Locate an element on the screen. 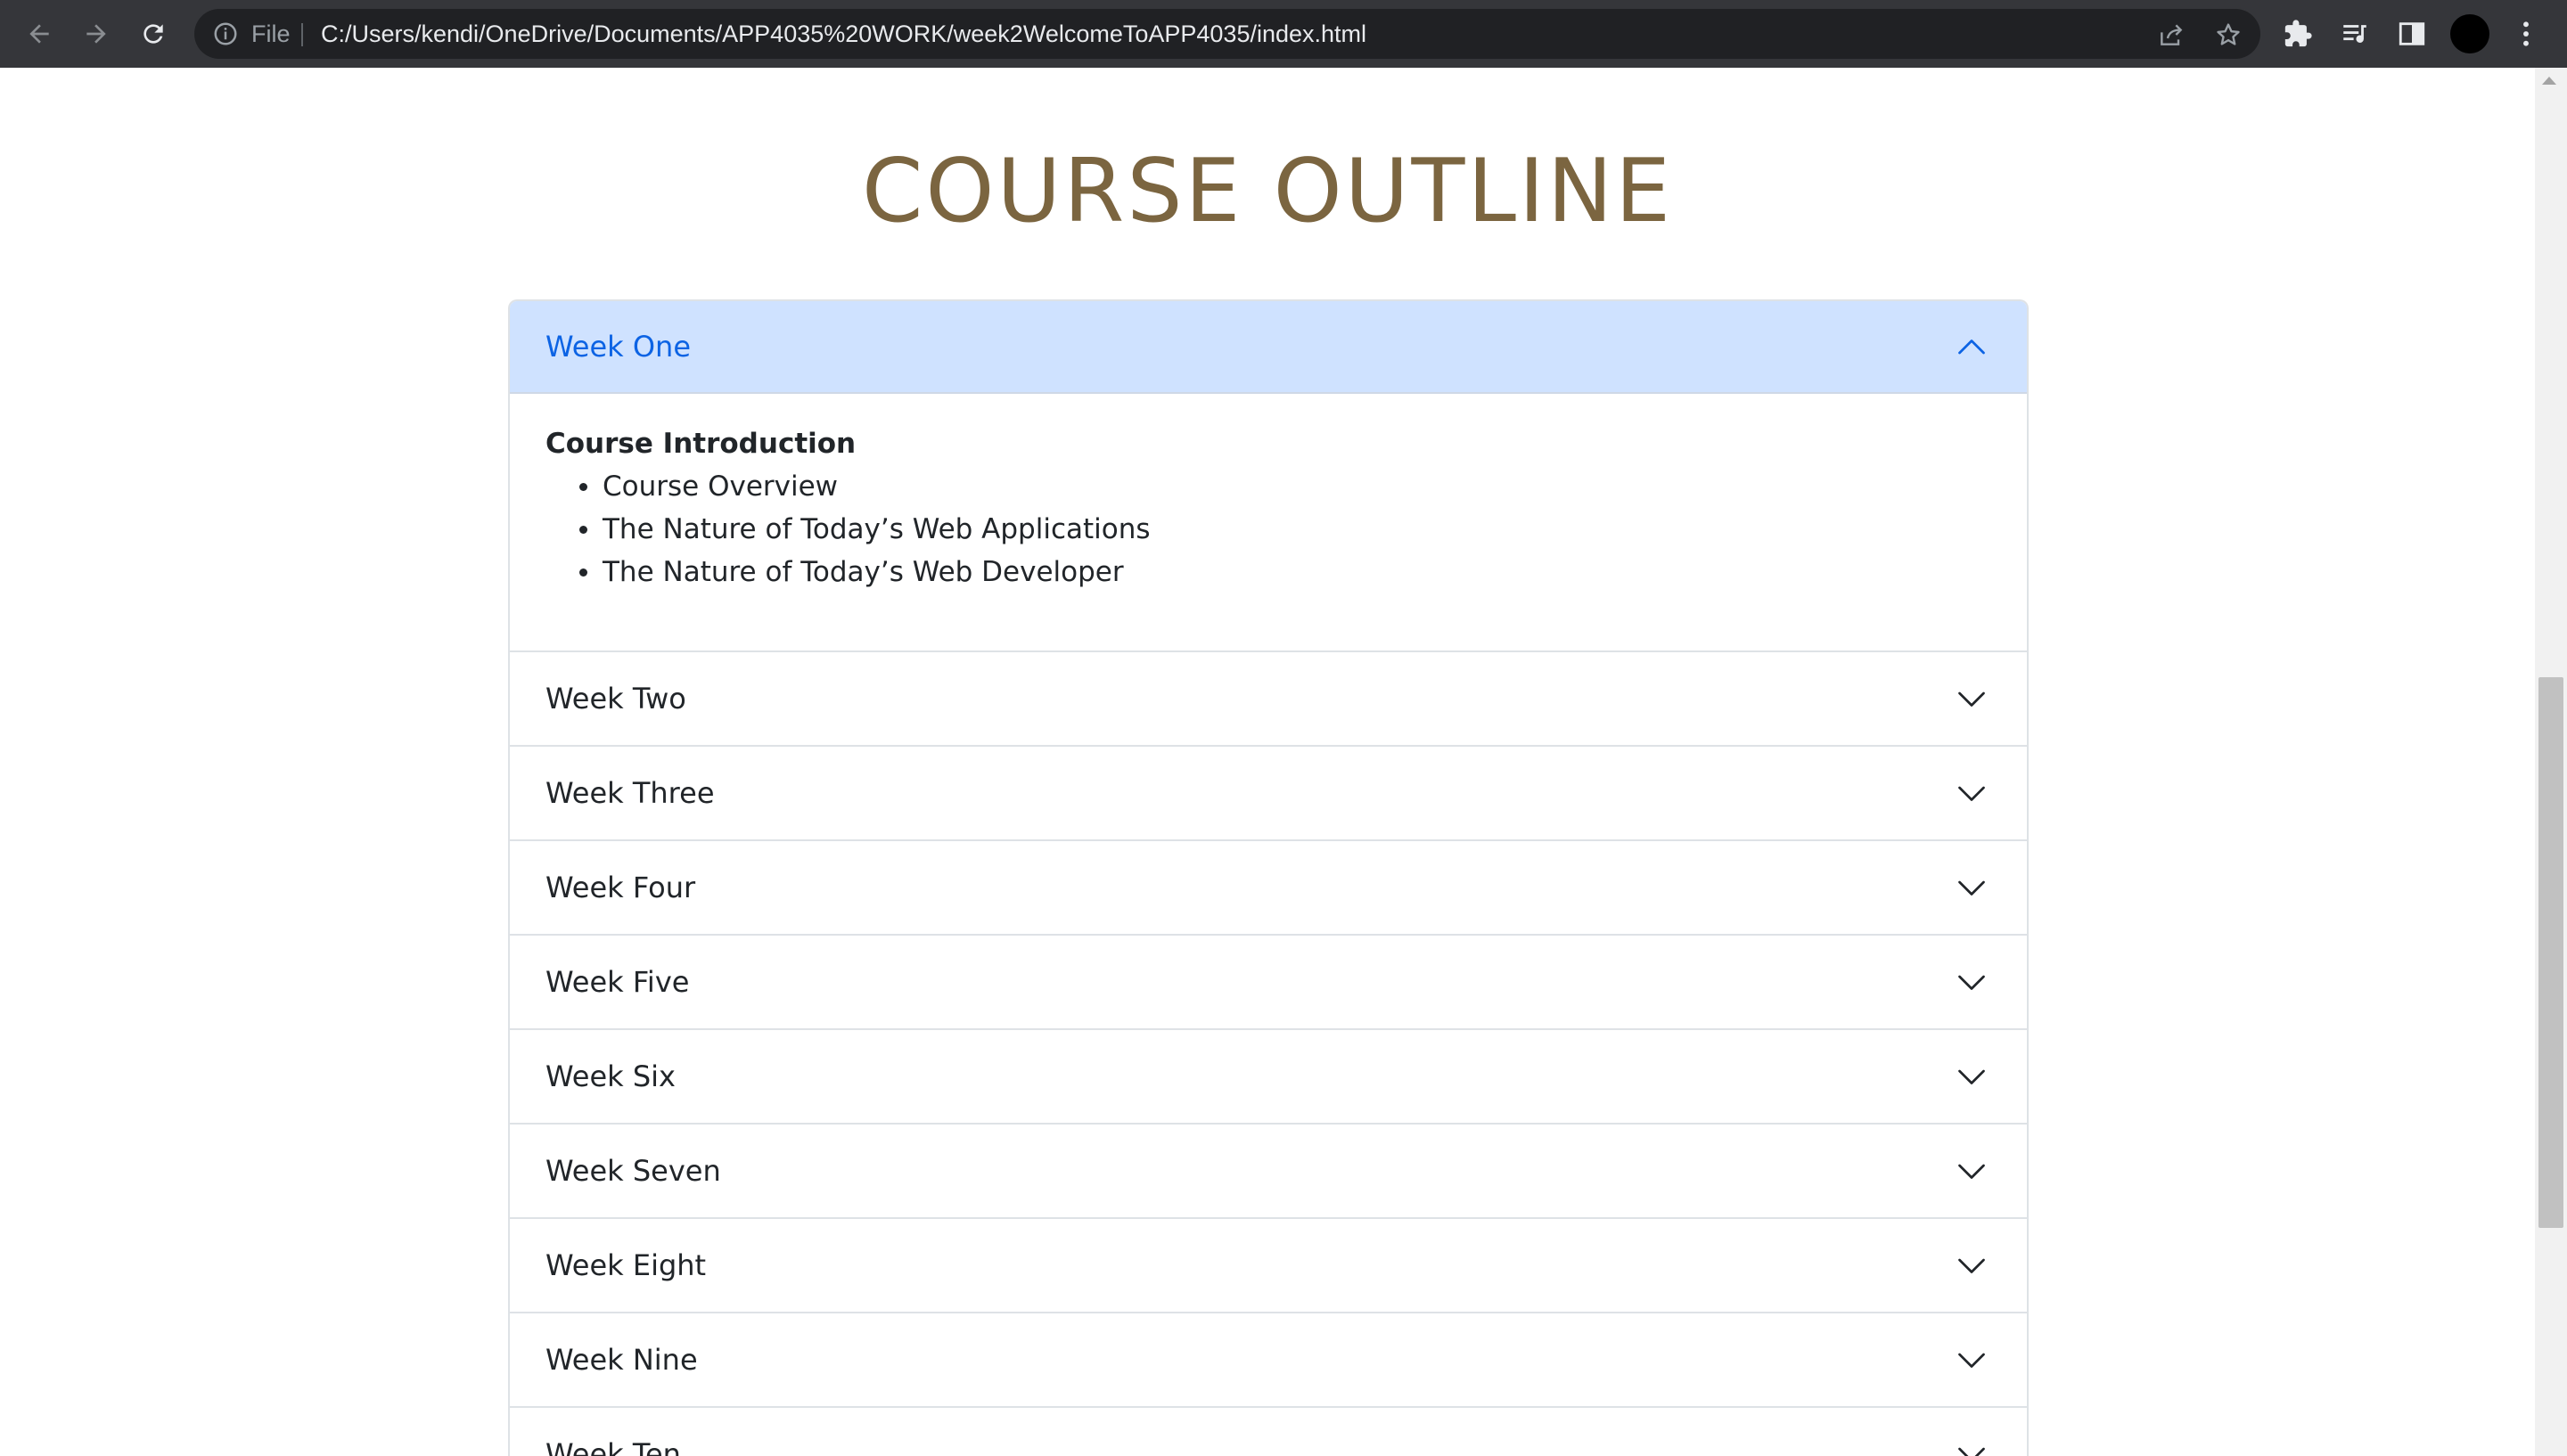  topic-list-item: The Nature of Today’s Web Developer is located at coordinates (1285, 572).